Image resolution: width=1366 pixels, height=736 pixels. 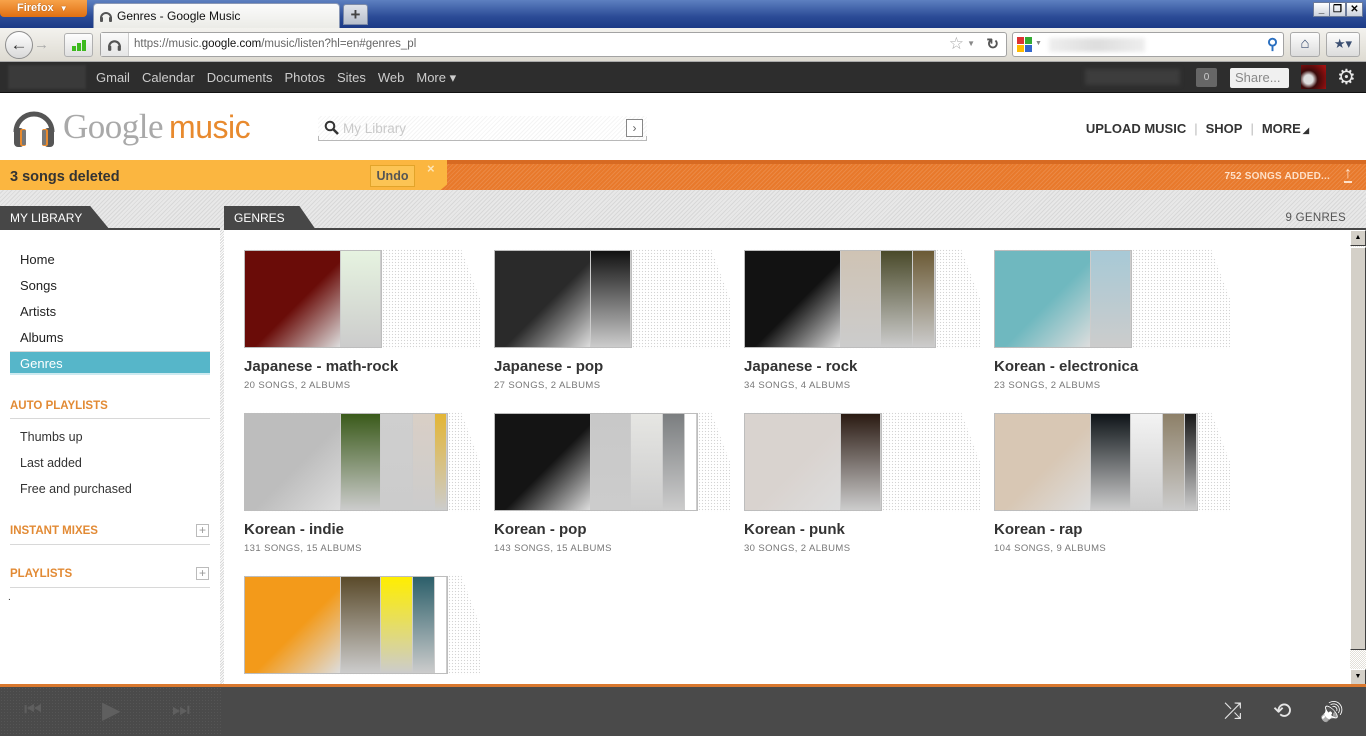 What do you see at coordinates (956, 44) in the screenshot?
I see `bookmark-star-icon: ☆` at bounding box center [956, 44].